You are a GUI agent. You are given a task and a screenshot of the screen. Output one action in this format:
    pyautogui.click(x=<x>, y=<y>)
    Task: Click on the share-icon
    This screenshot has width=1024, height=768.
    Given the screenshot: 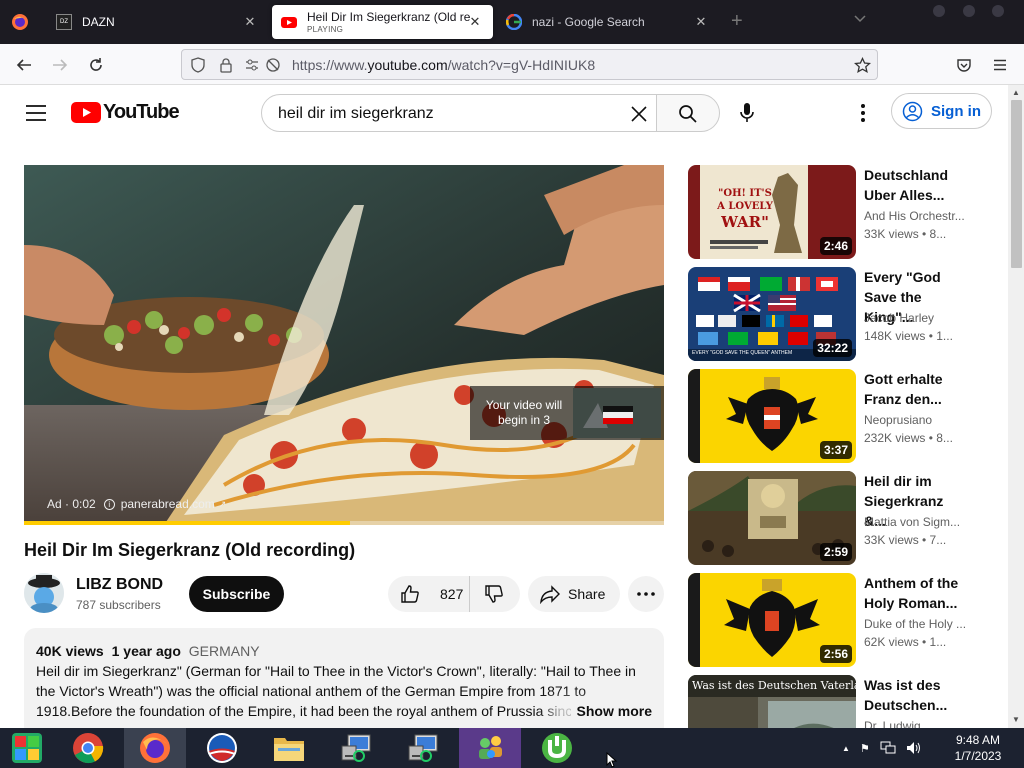 What is the action you would take?
    pyautogui.click(x=550, y=594)
    